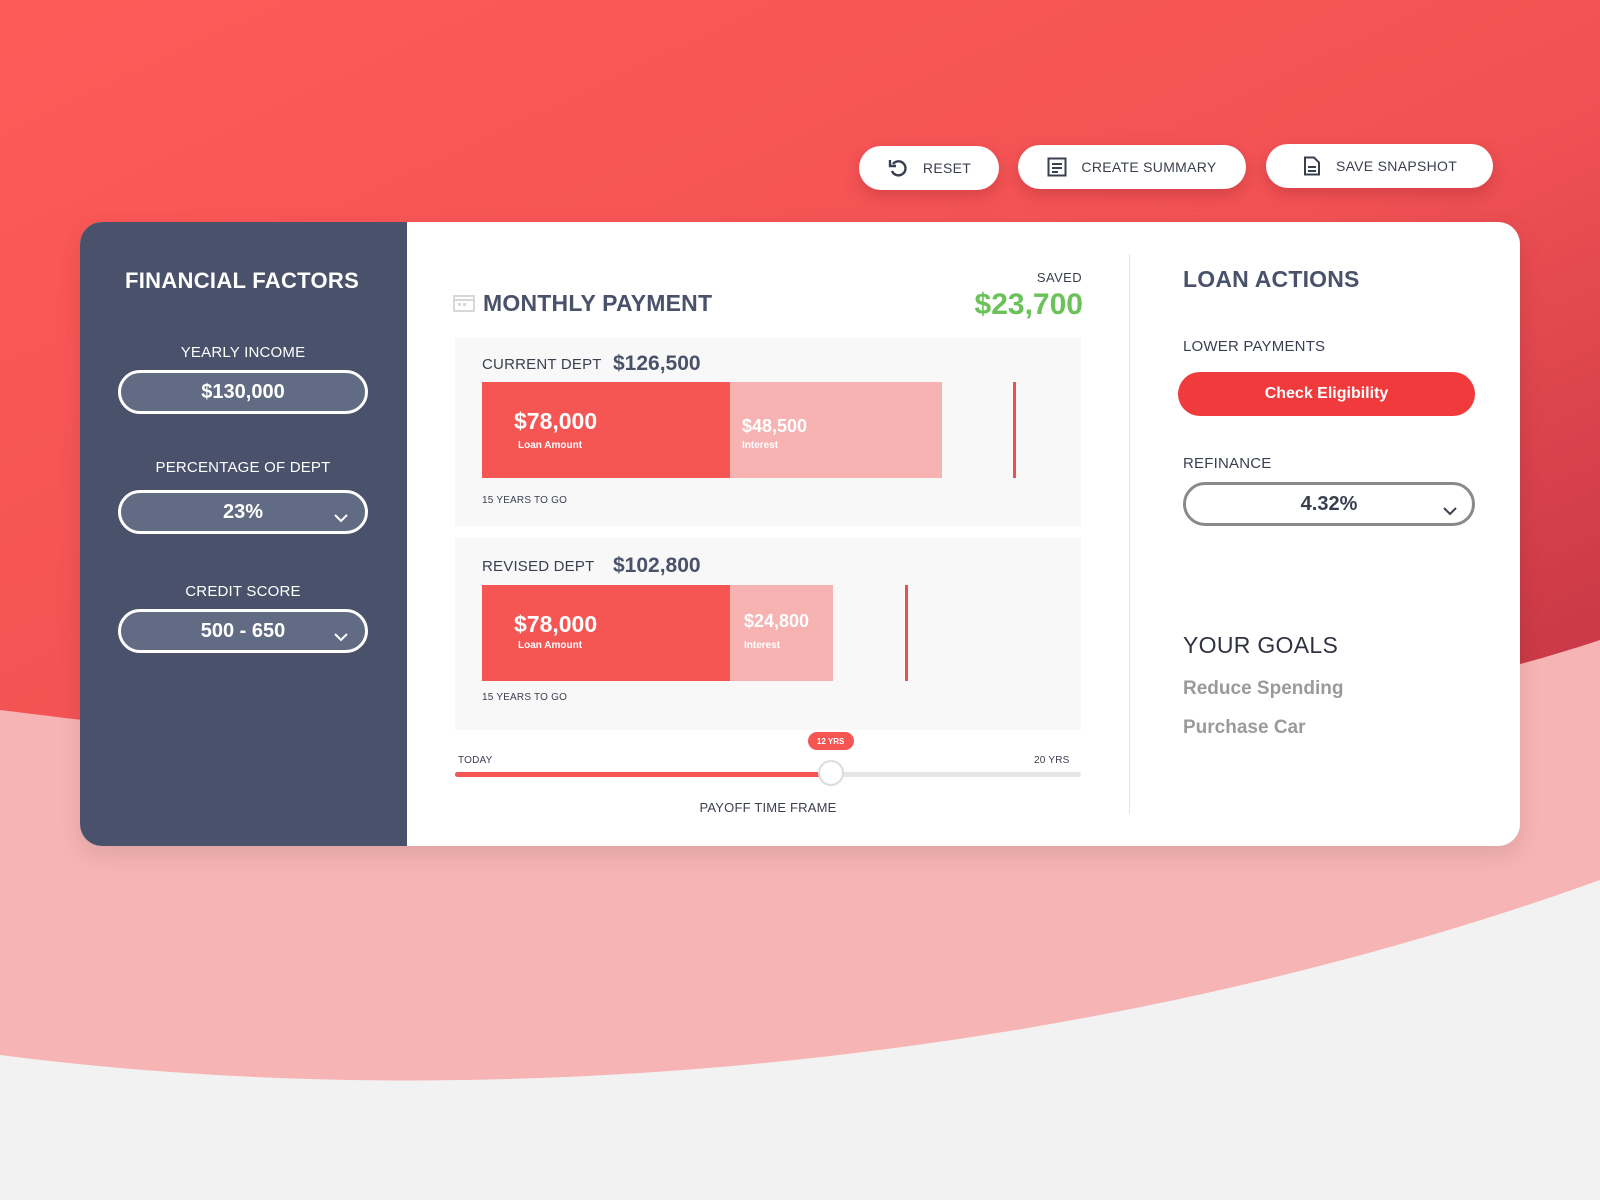  Describe the element at coordinates (1263, 689) in the screenshot. I see `goal-item: Reduce Spending` at that location.